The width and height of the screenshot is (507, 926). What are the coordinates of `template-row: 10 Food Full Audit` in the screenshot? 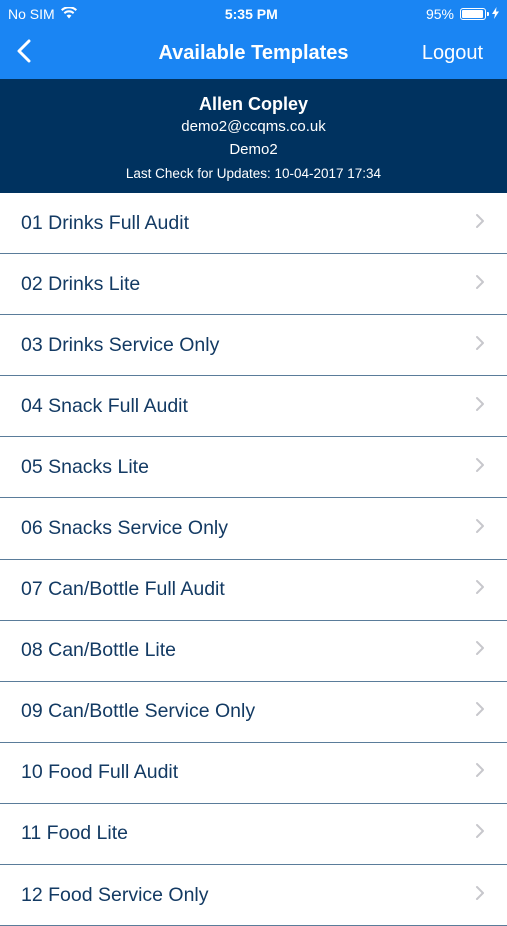 It's located at (253, 773).